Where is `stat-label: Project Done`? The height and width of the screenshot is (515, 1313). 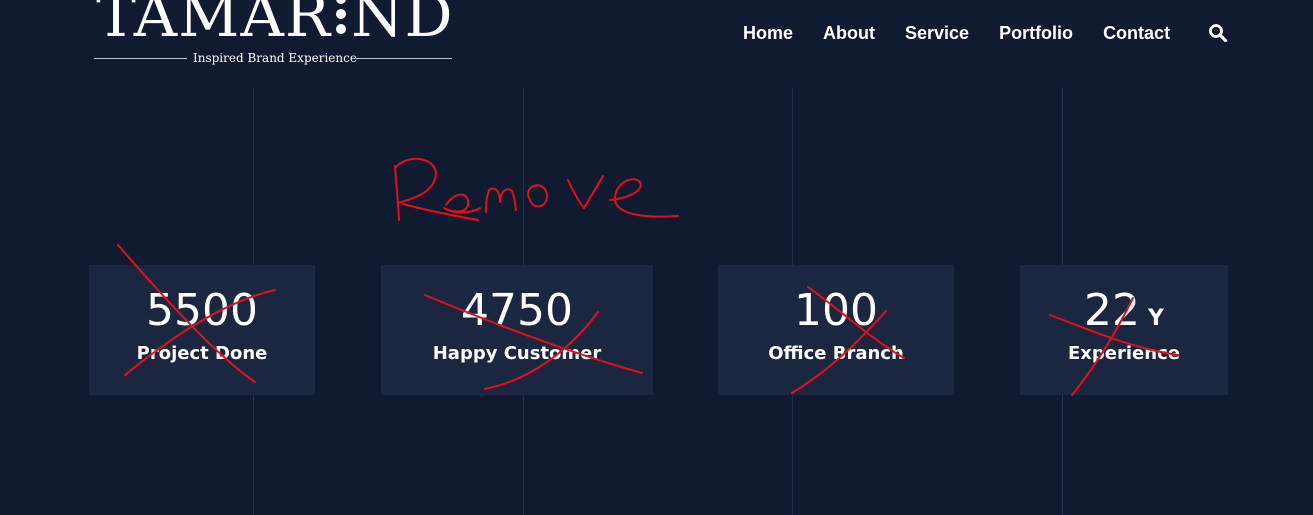 stat-label: Project Done is located at coordinates (202, 353).